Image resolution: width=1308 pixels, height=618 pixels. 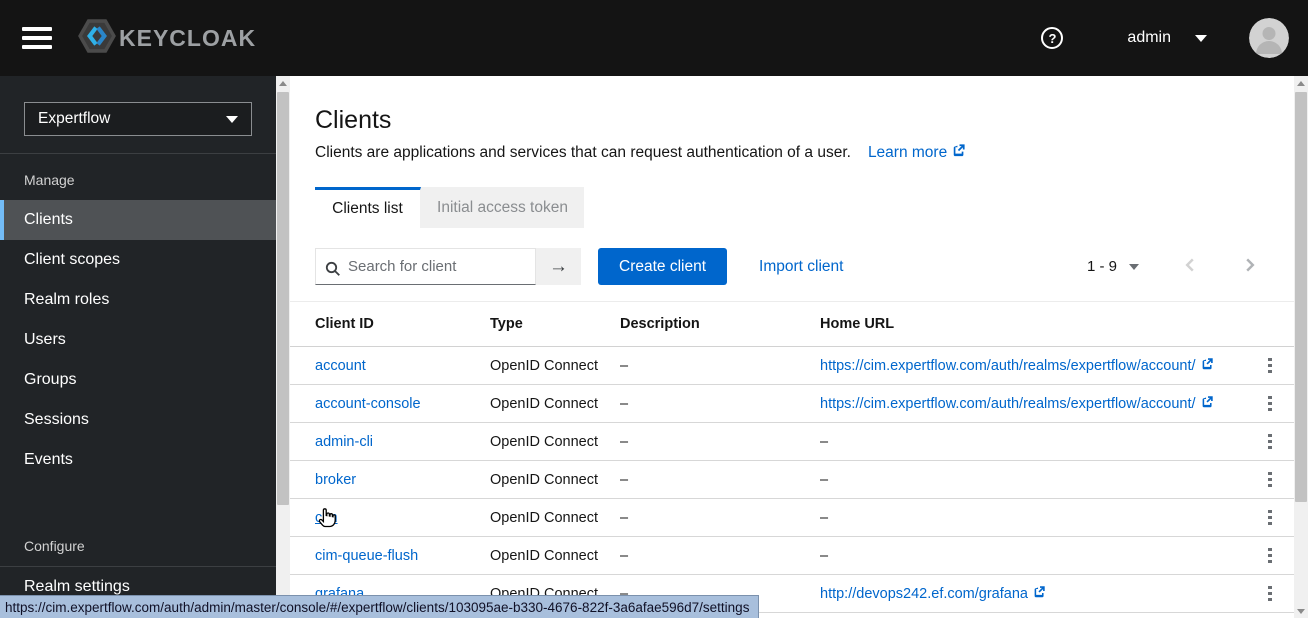 What do you see at coordinates (502, 207) in the screenshot?
I see `tab-initial-access-token: Initial access token` at bounding box center [502, 207].